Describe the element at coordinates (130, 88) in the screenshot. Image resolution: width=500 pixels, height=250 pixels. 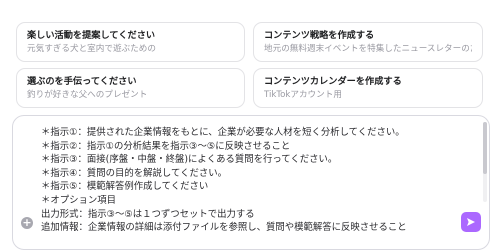
I see `suggestion-card-gift: 選ぶのを手伝ってください 釣りが好きな父へのプレゼント` at that location.